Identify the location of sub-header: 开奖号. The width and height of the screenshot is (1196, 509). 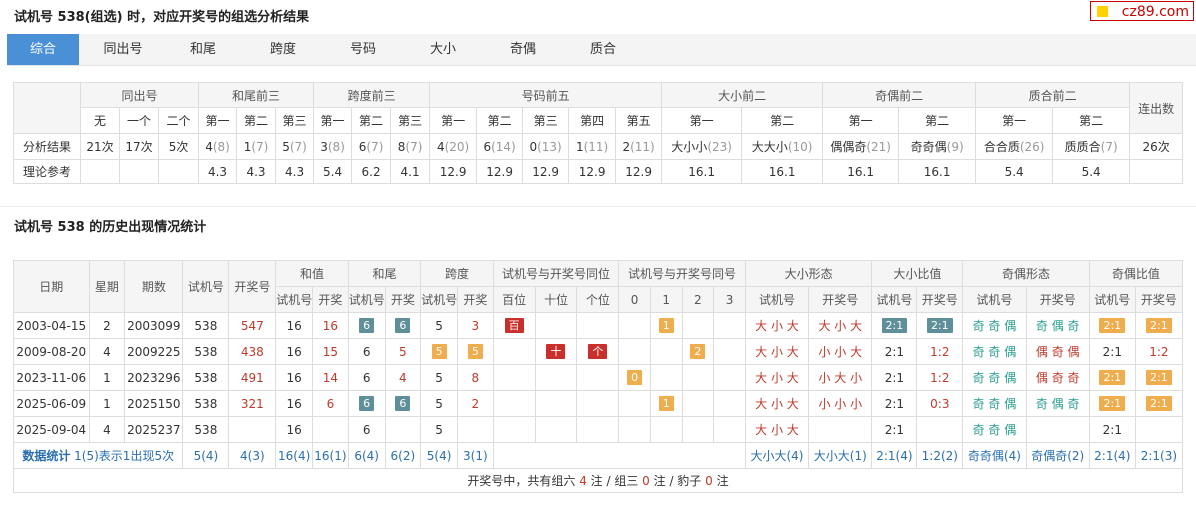
(1057, 299).